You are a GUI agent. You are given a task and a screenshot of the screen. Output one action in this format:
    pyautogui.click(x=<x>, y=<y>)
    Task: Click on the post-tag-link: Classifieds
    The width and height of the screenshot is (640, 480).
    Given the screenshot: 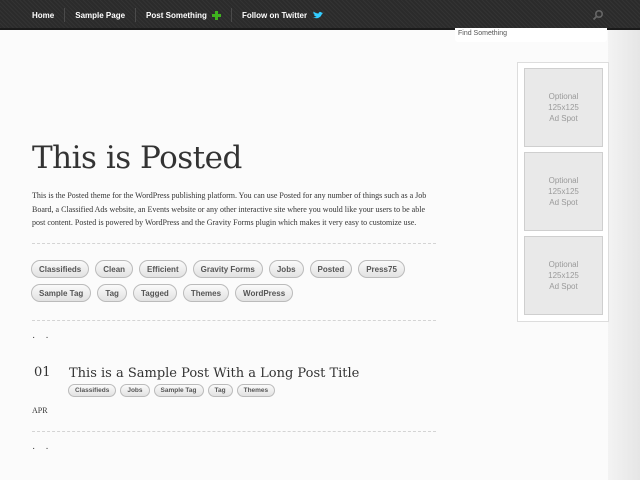 What is the action you would take?
    pyautogui.click(x=92, y=390)
    